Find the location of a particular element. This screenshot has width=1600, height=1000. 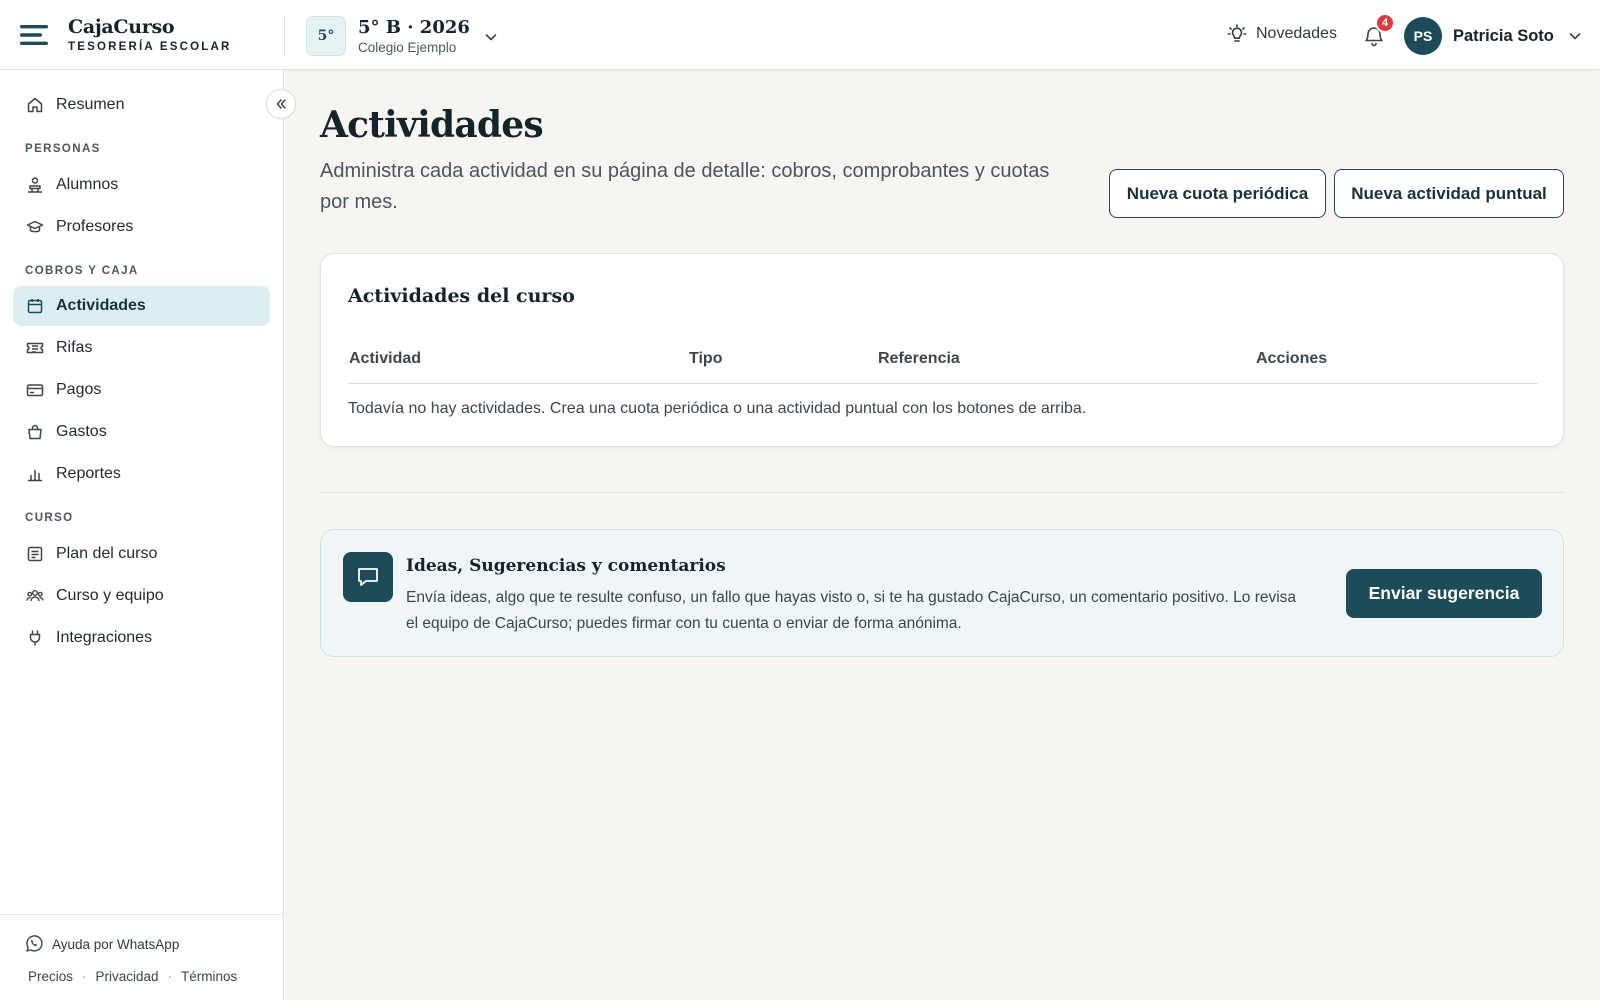

user-name: Patricia Soto is located at coordinates (1503, 35).